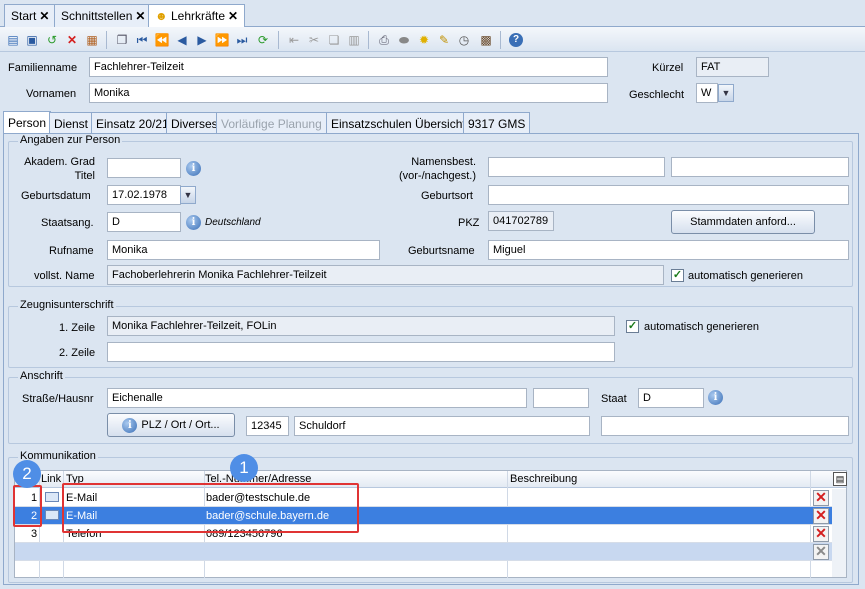  What do you see at coordinates (444, 40) in the screenshot?
I see `clean-icon: ✎` at bounding box center [444, 40].